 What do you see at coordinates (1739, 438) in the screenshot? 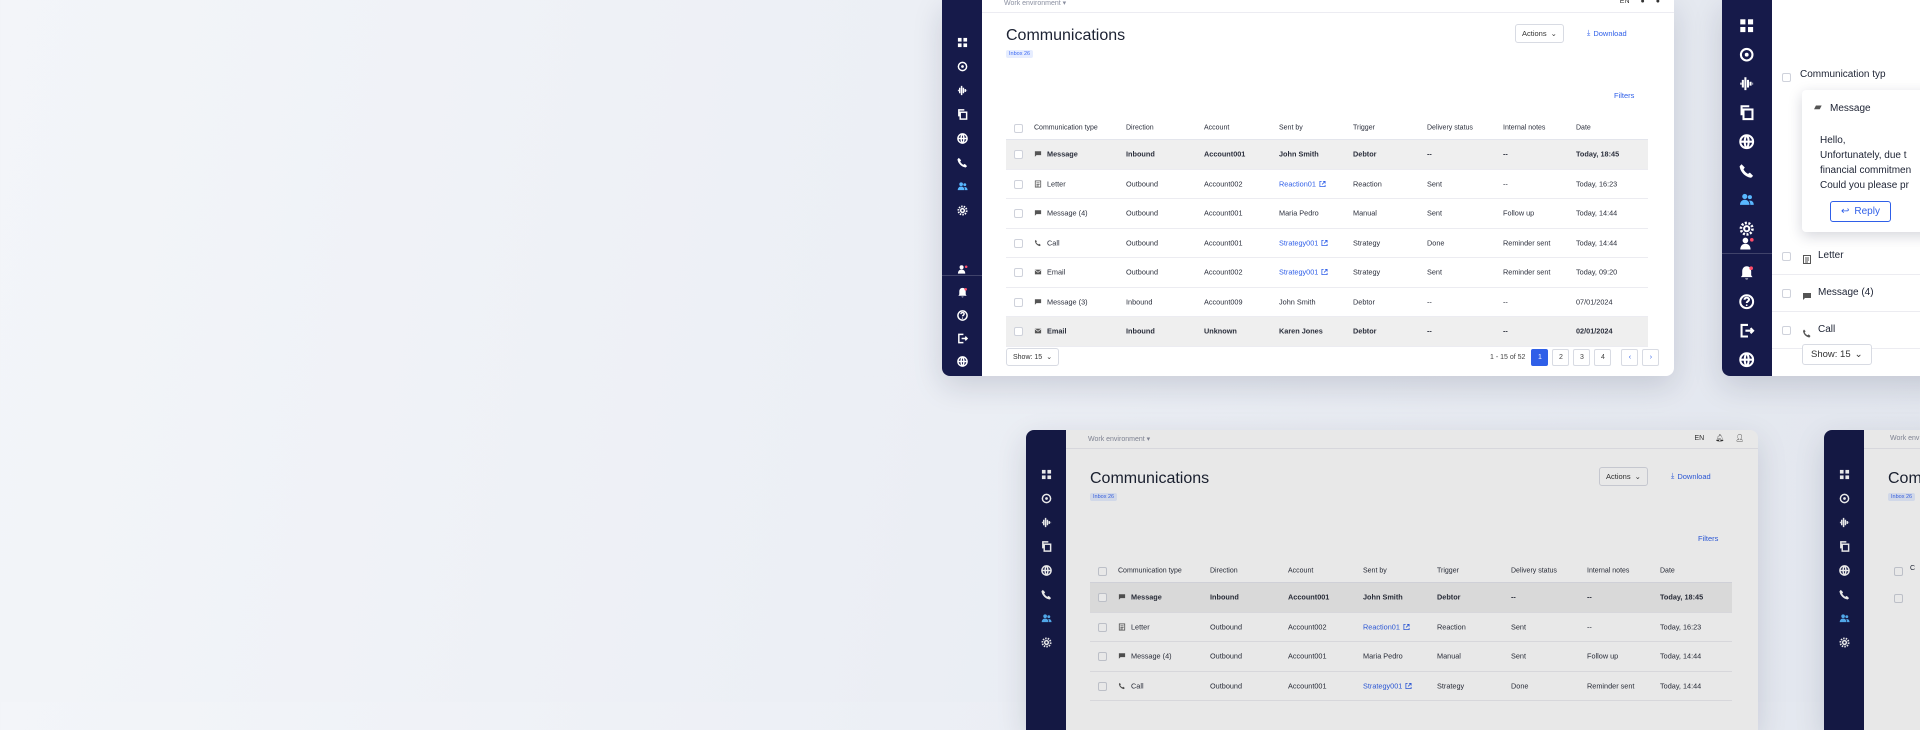
I see `user-icon: 👤︎` at bounding box center [1739, 438].